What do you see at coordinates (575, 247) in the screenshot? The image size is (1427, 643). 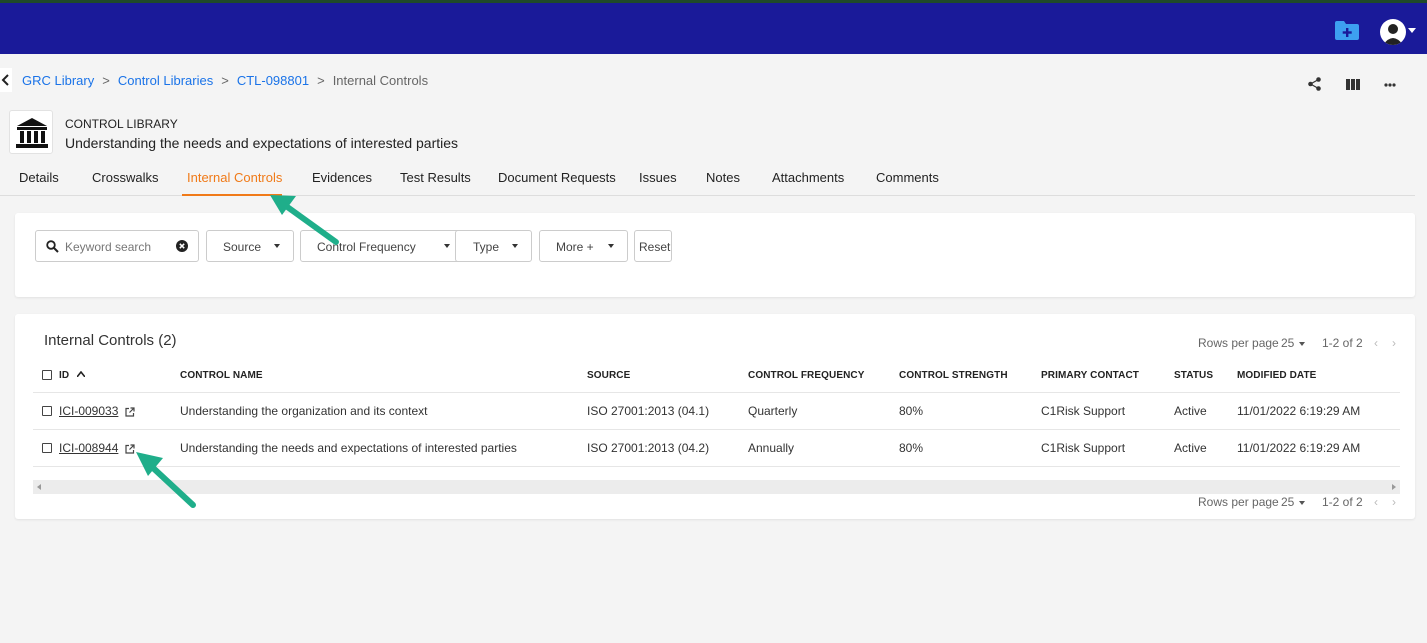 I see `more-filters-label: More +` at bounding box center [575, 247].